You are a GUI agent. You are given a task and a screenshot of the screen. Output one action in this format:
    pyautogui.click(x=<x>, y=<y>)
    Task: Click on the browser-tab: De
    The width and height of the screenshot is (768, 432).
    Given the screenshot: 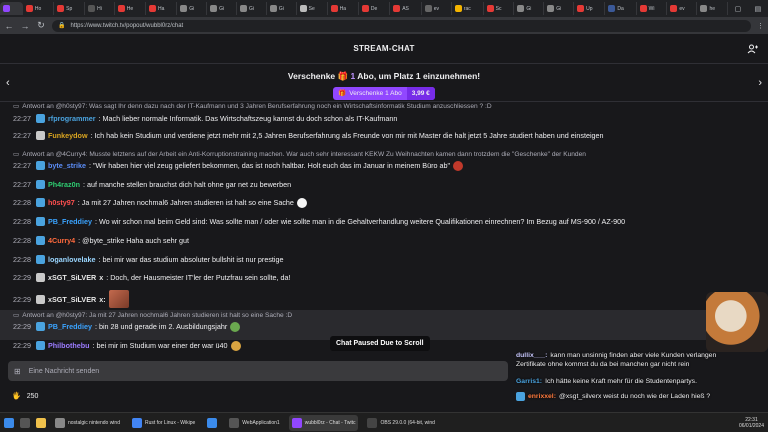 What is the action you would take?
    pyautogui.click(x=375, y=8)
    